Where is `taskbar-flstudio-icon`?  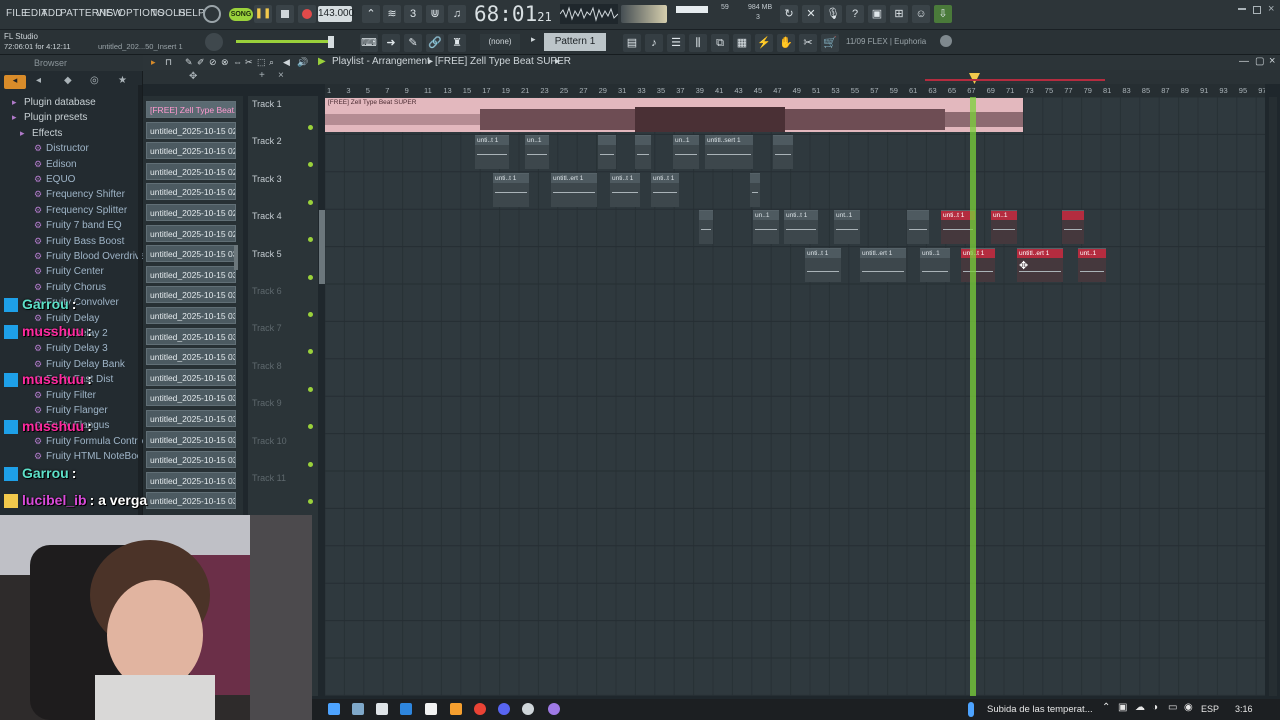 taskbar-flstudio-icon is located at coordinates (456, 709).